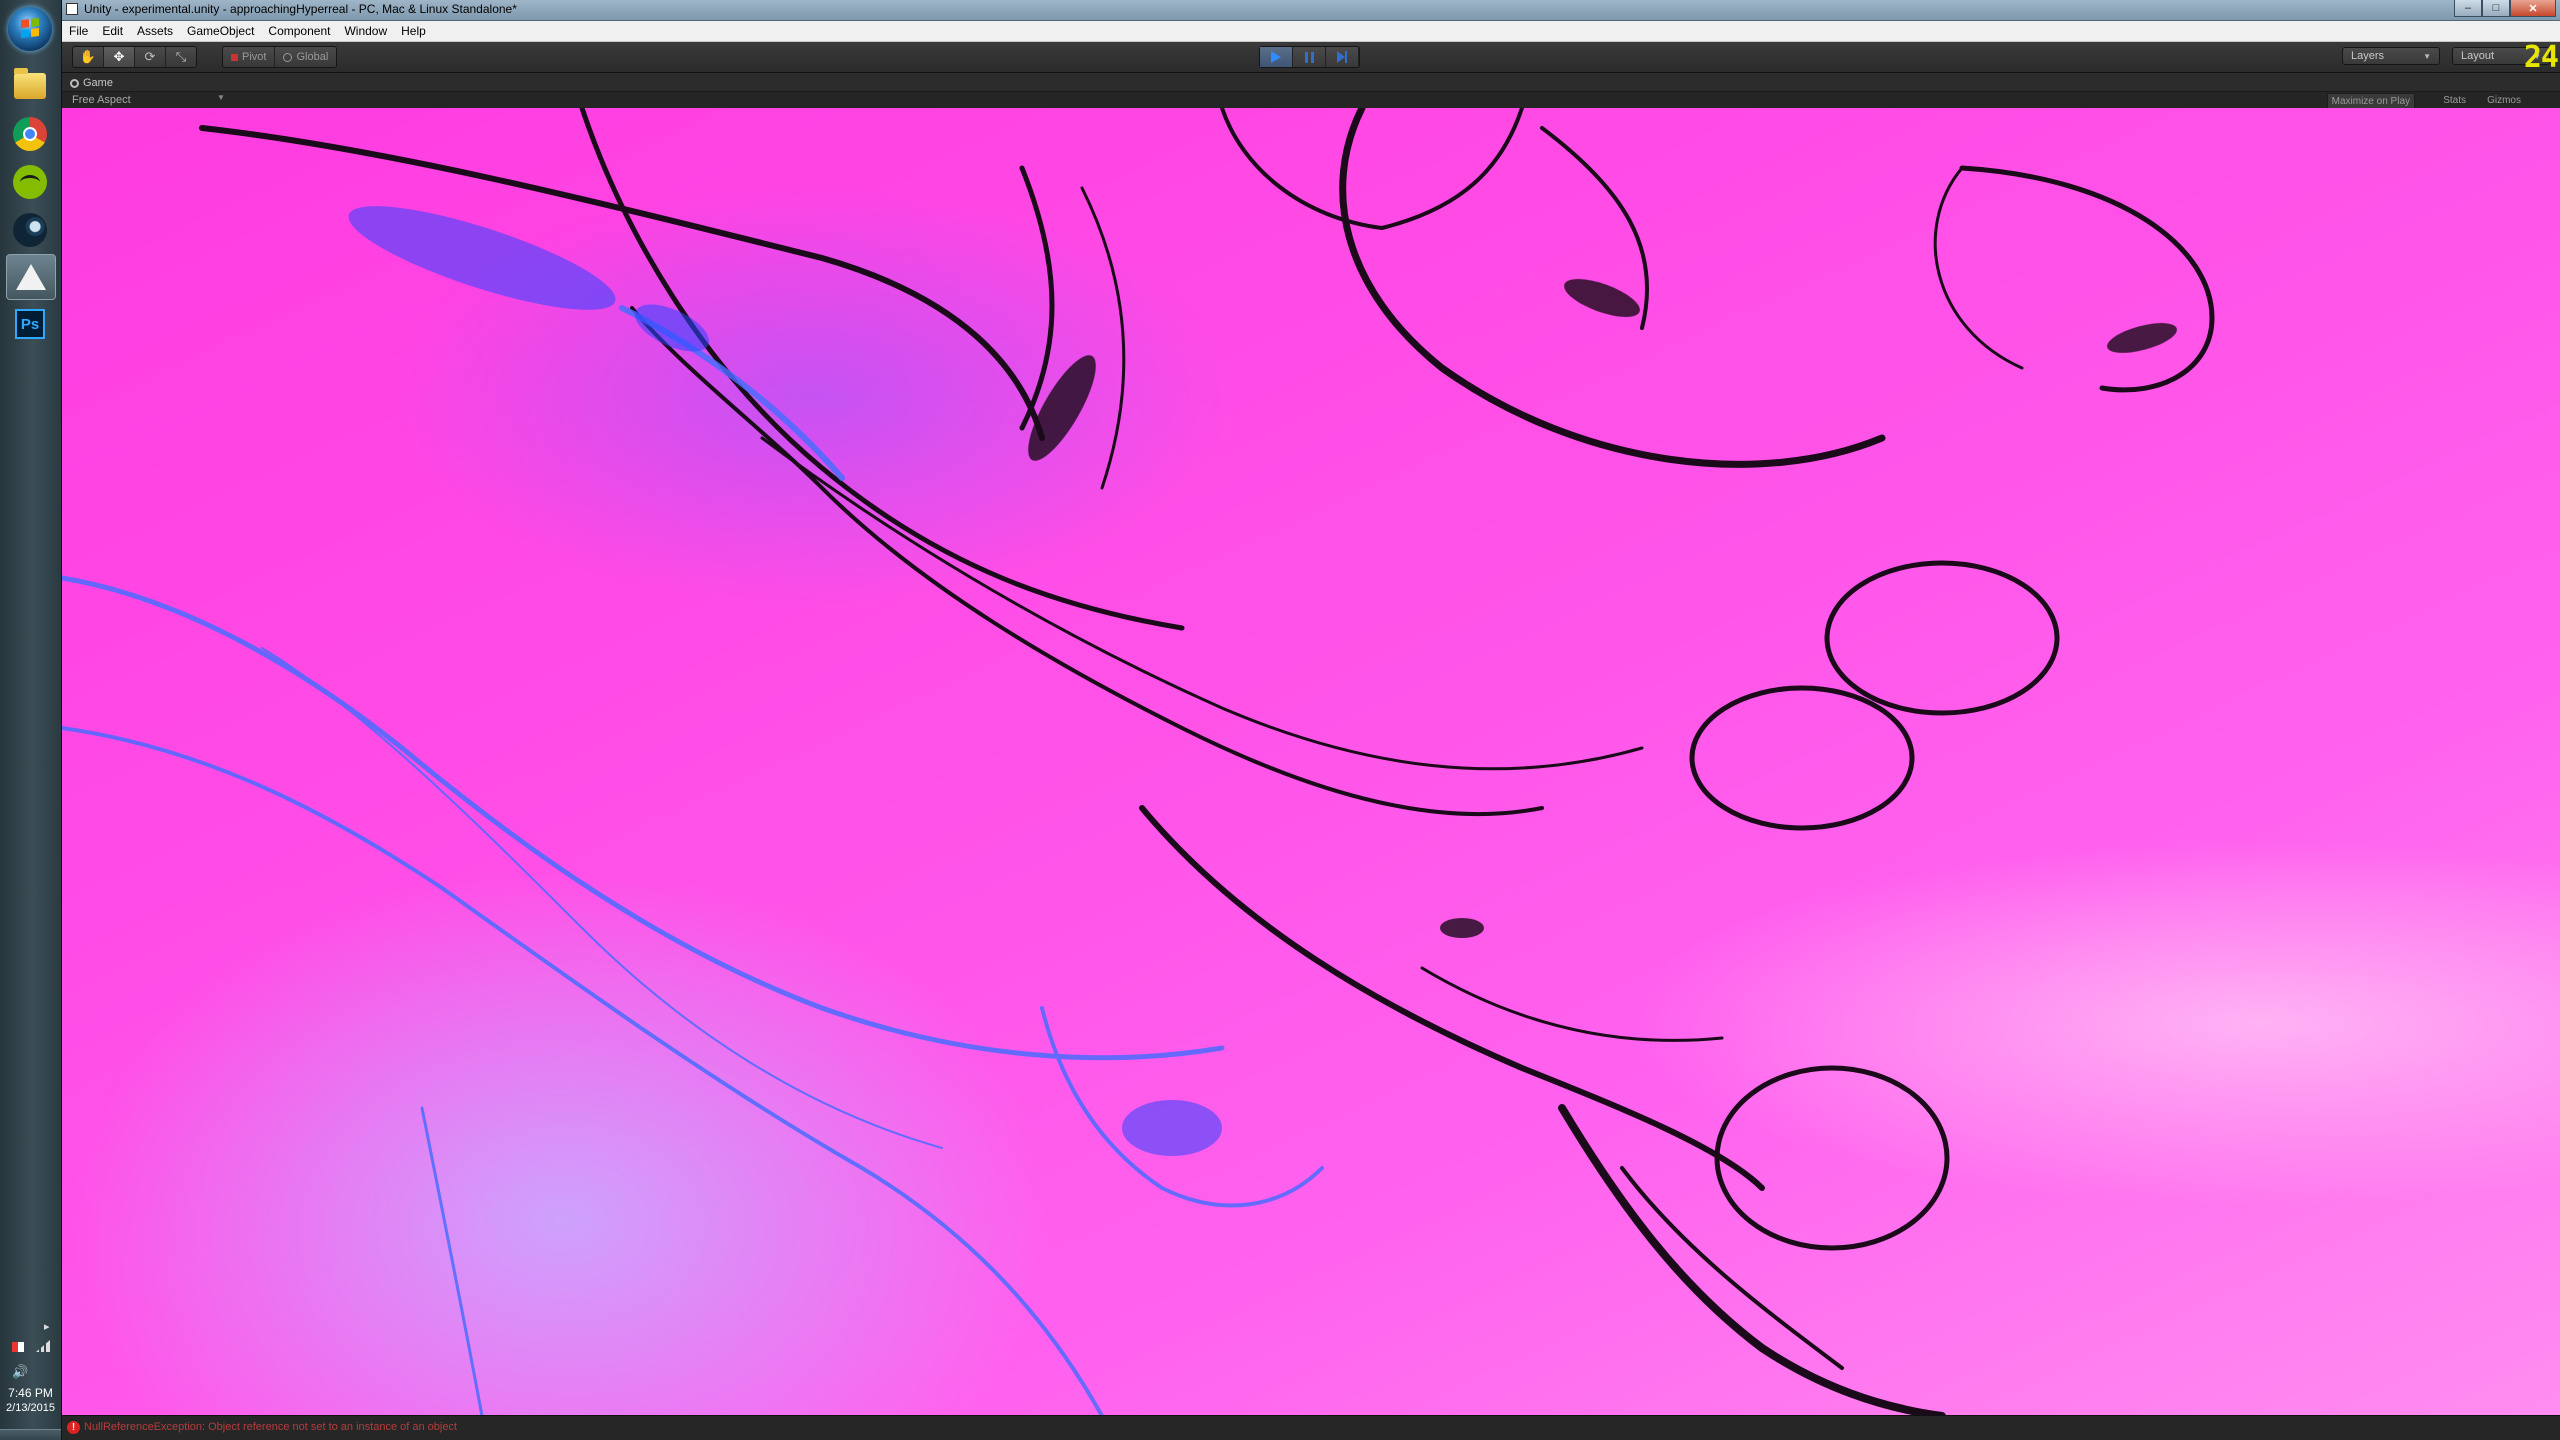 The height and width of the screenshot is (1440, 2560). What do you see at coordinates (30, 1393) in the screenshot?
I see `clock-time: 7:46 PM` at bounding box center [30, 1393].